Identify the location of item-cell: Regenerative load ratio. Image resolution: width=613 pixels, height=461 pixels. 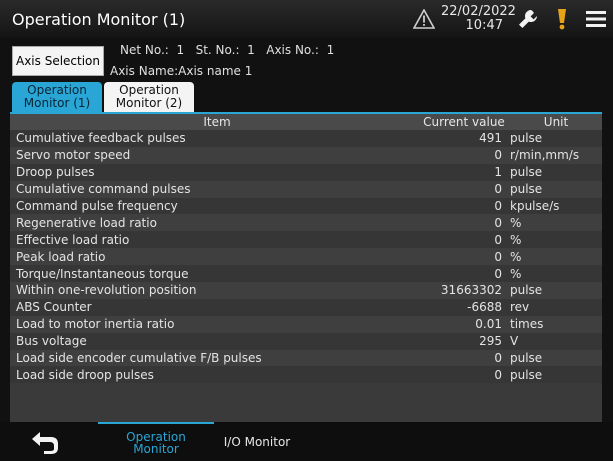
(86, 222).